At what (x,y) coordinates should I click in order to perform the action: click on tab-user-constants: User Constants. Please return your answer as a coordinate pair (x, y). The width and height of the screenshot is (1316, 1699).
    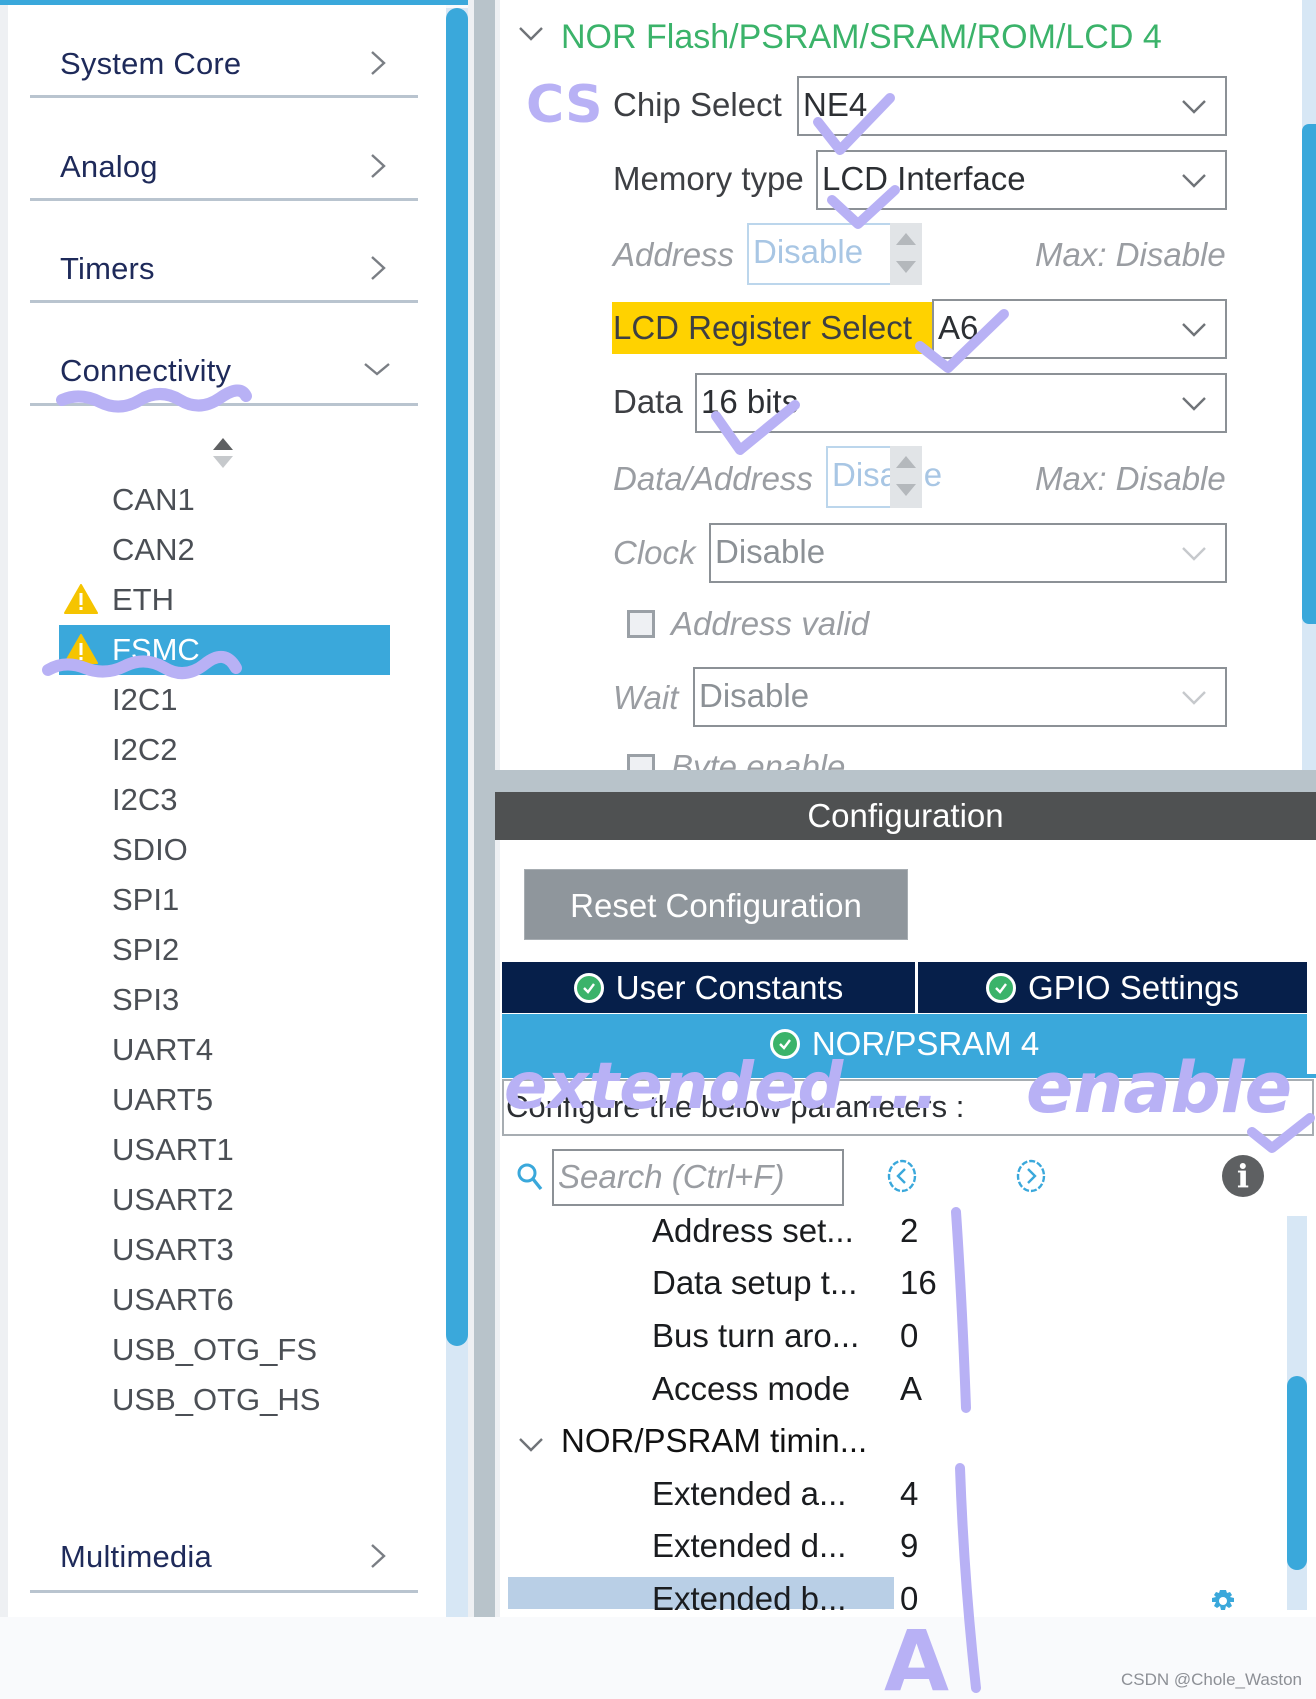
    Looking at the image, I should click on (708, 987).